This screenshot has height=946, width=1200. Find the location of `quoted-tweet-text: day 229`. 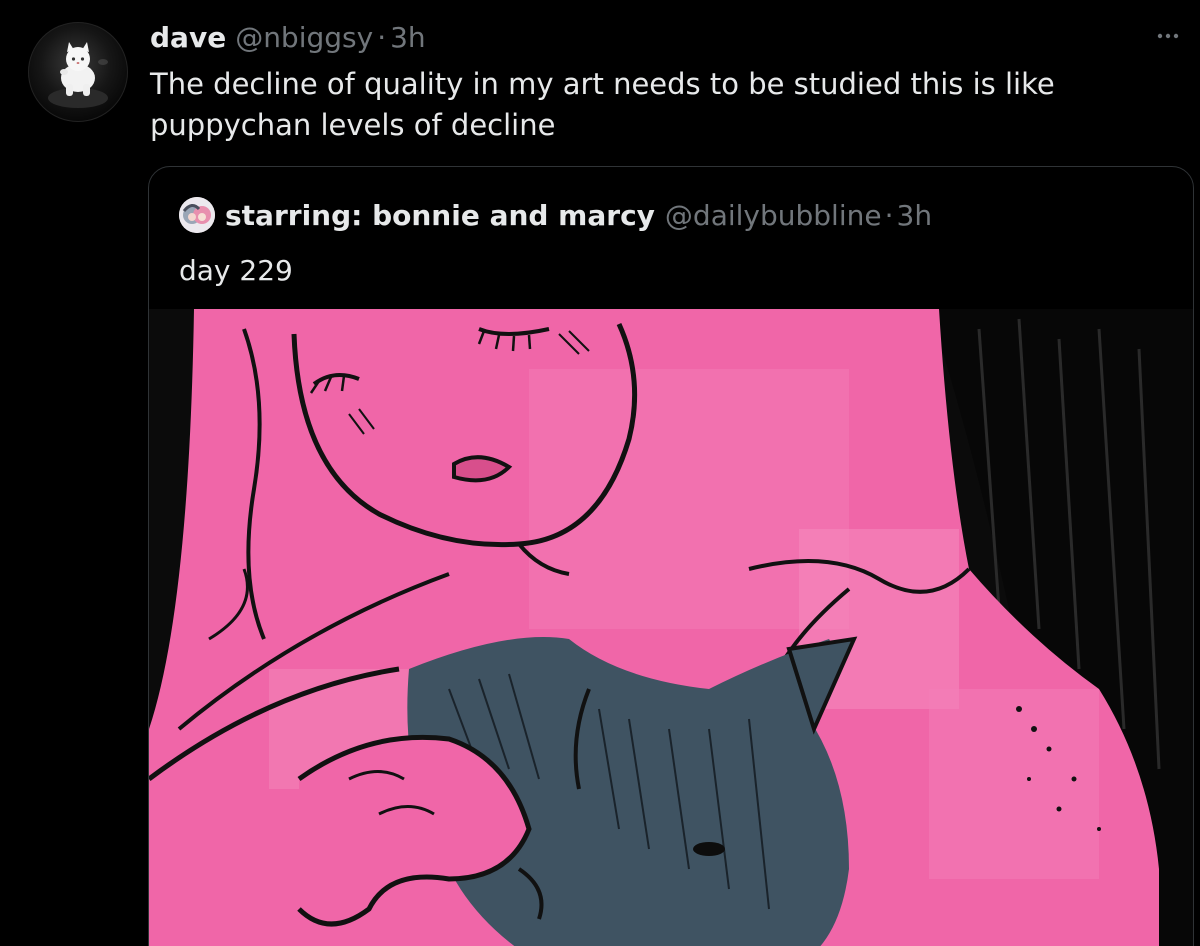

quoted-tweet-text: day 229 is located at coordinates (236, 270).